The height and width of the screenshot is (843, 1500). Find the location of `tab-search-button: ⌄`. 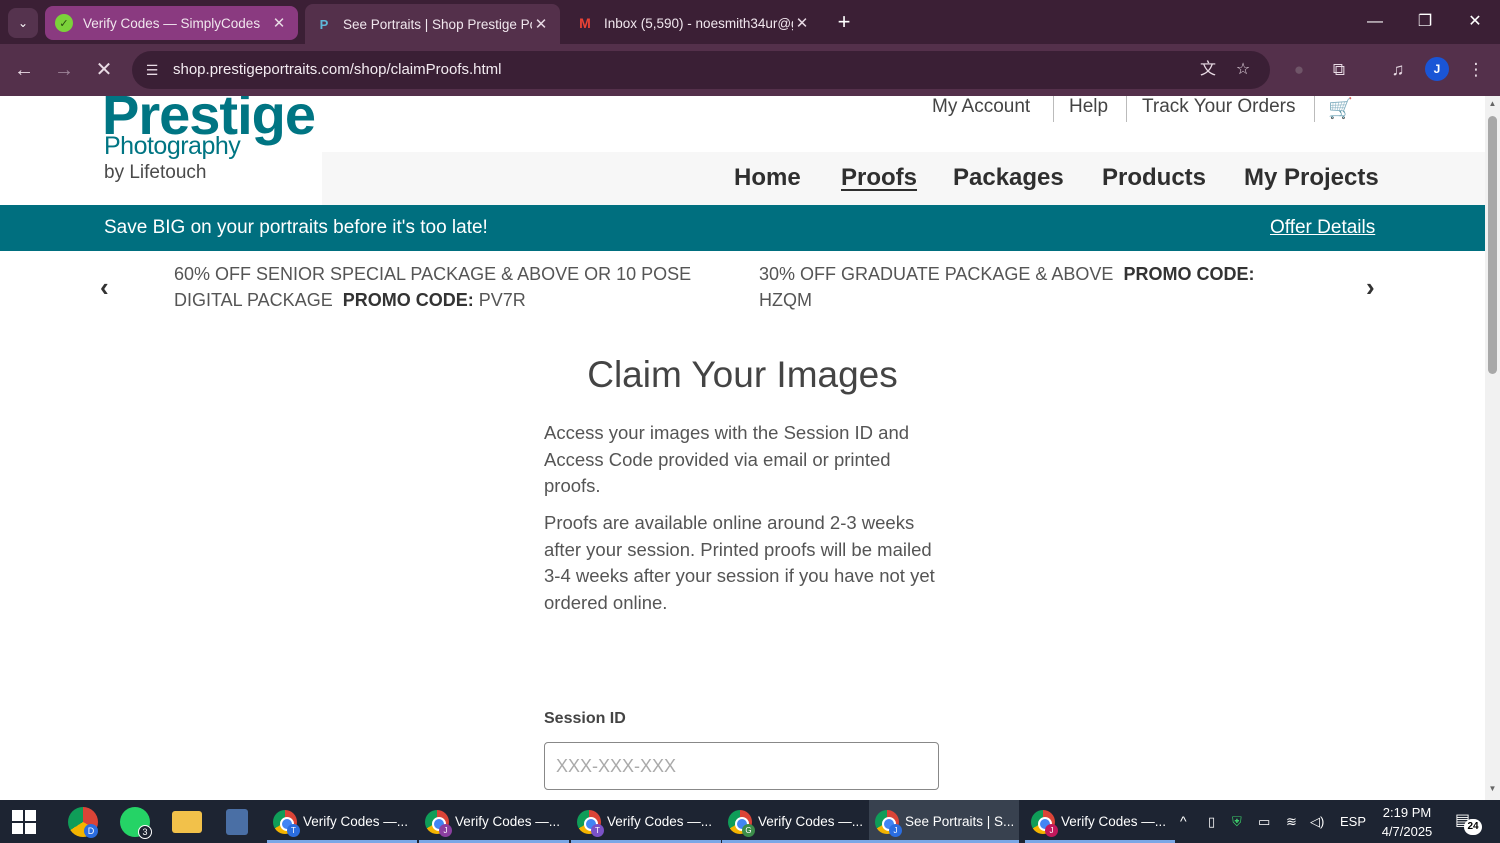

tab-search-button: ⌄ is located at coordinates (23, 23).